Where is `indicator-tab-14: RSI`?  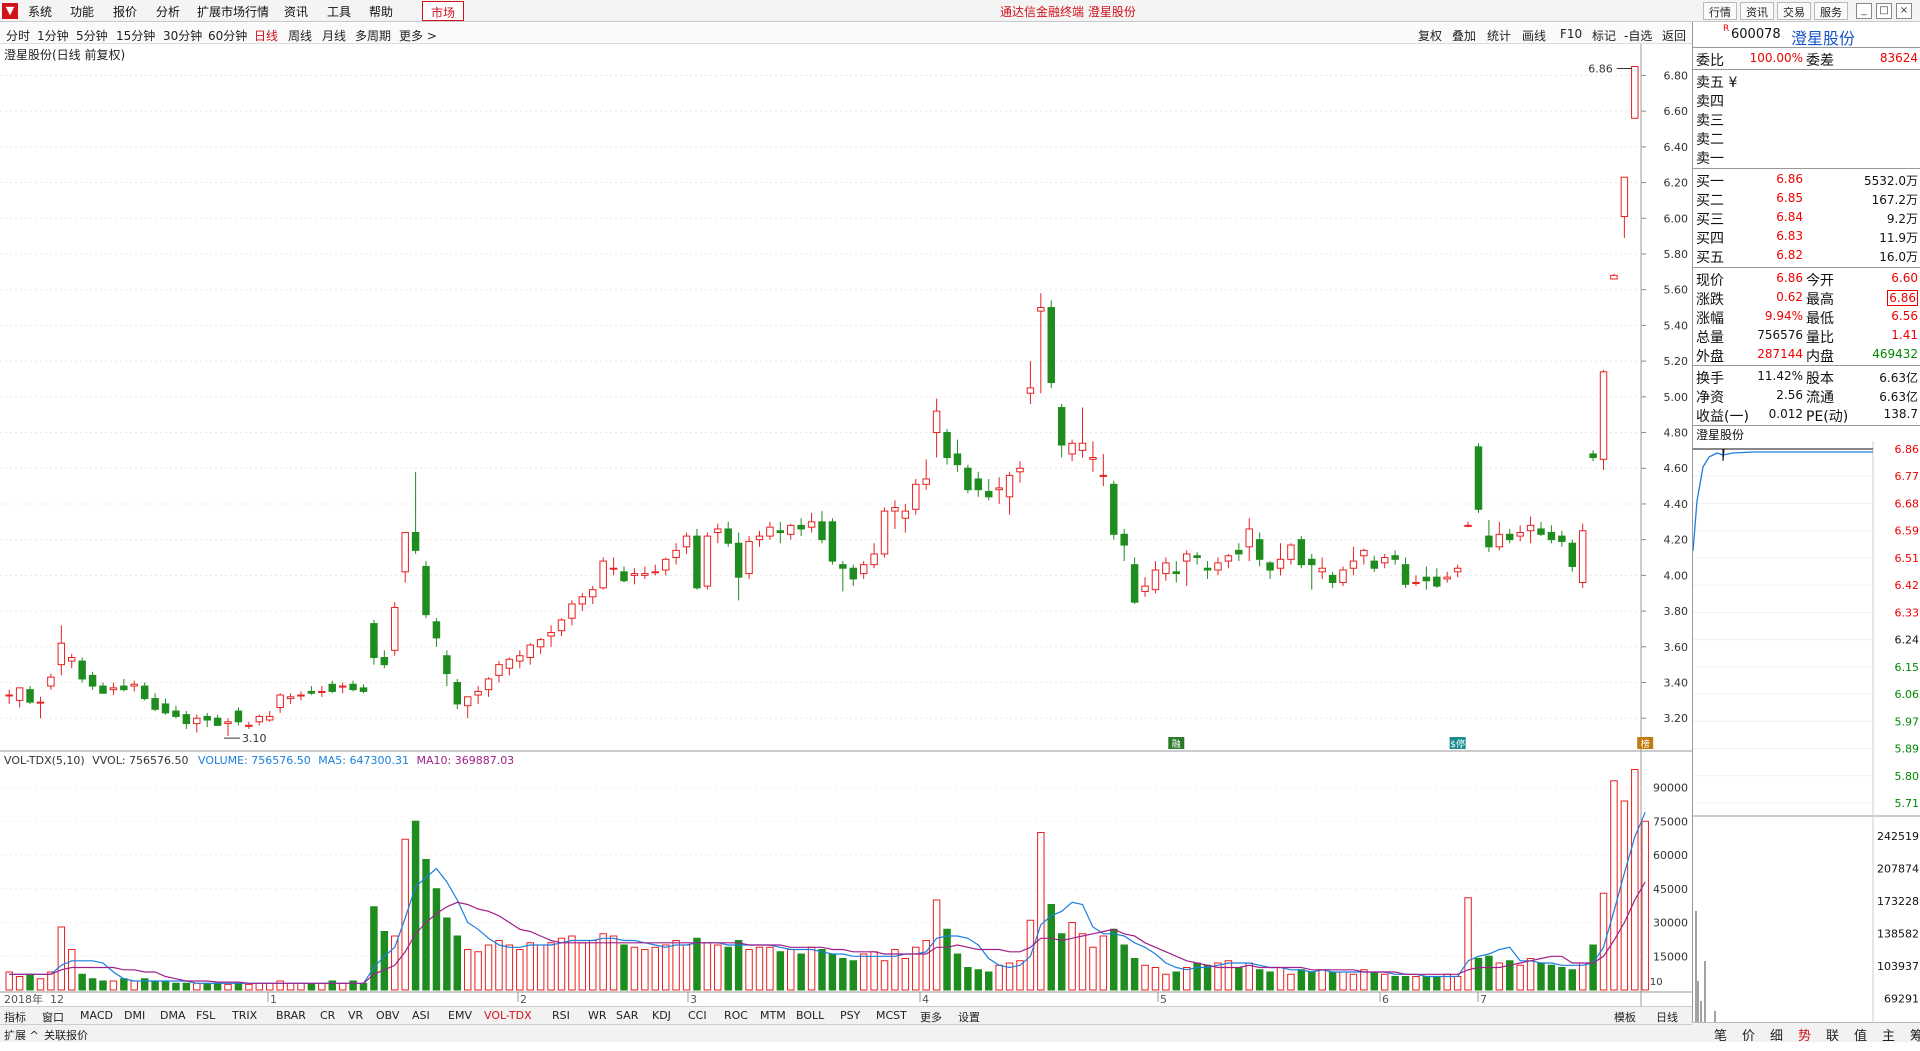
indicator-tab-14: RSI is located at coordinates (561, 1015).